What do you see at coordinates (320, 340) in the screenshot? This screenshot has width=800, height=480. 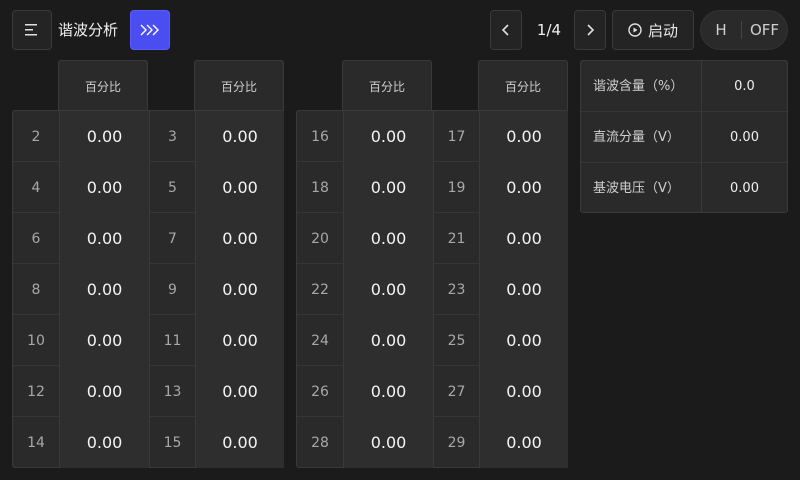 I see `harmonic-order: 24` at bounding box center [320, 340].